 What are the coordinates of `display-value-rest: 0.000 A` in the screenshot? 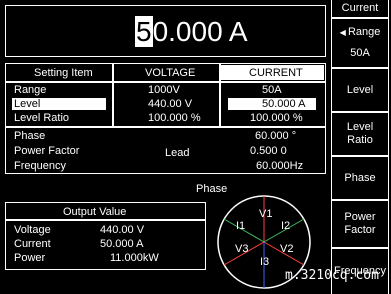 It's located at (200, 31).